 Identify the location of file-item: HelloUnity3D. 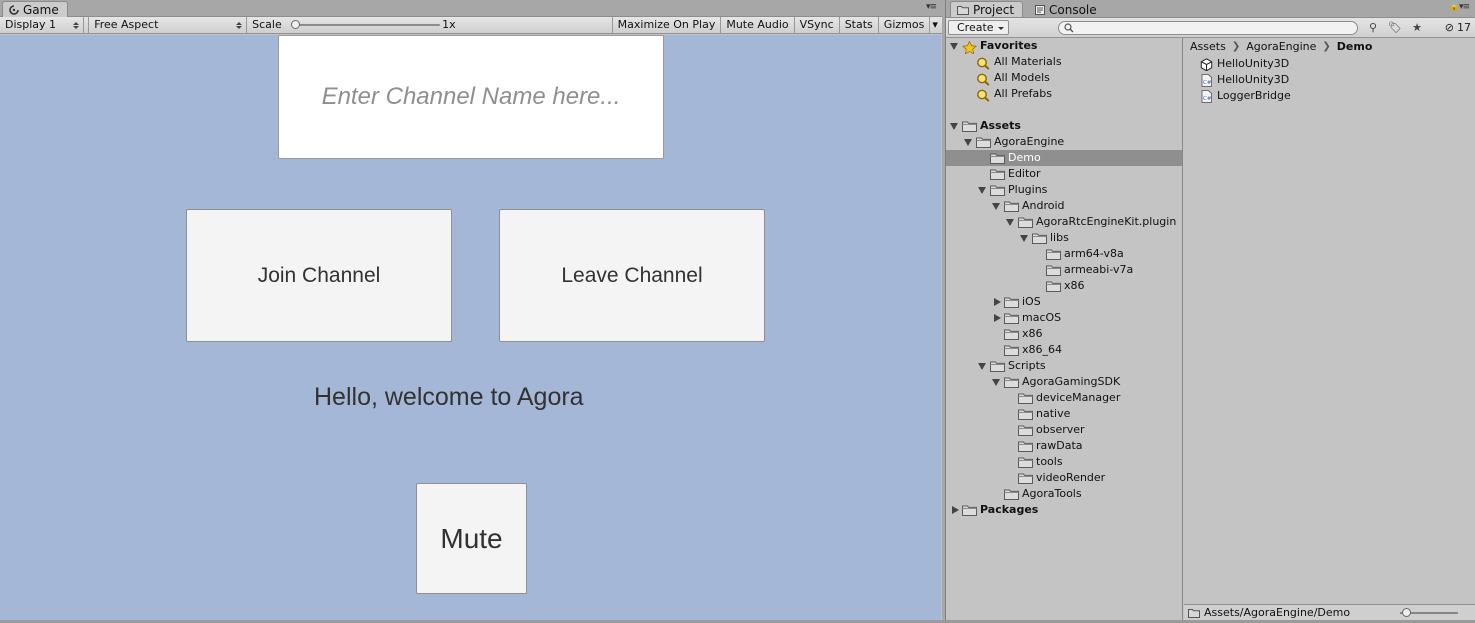
(1244, 64).